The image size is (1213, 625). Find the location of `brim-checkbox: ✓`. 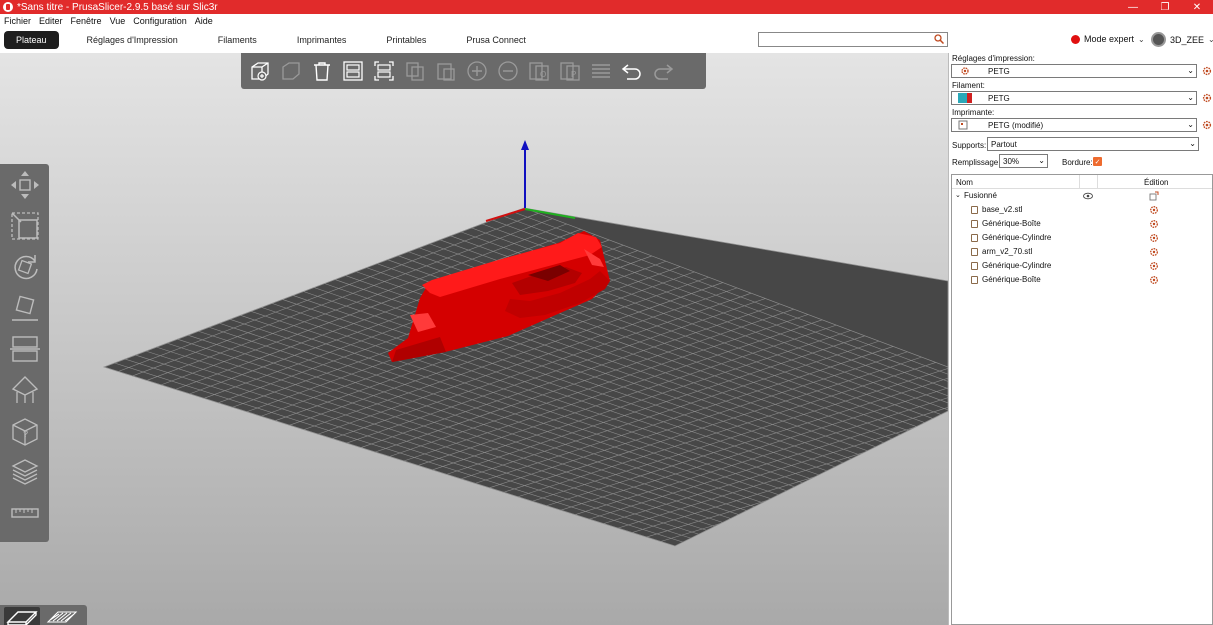

brim-checkbox: ✓ is located at coordinates (1097, 161).